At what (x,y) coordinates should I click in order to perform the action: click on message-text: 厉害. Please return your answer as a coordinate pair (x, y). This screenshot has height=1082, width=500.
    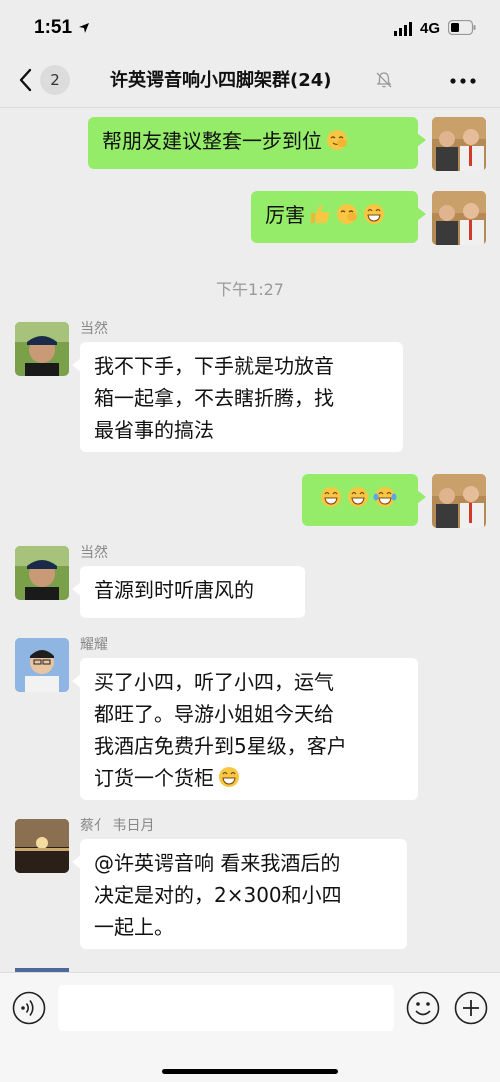
    Looking at the image, I should click on (285, 215).